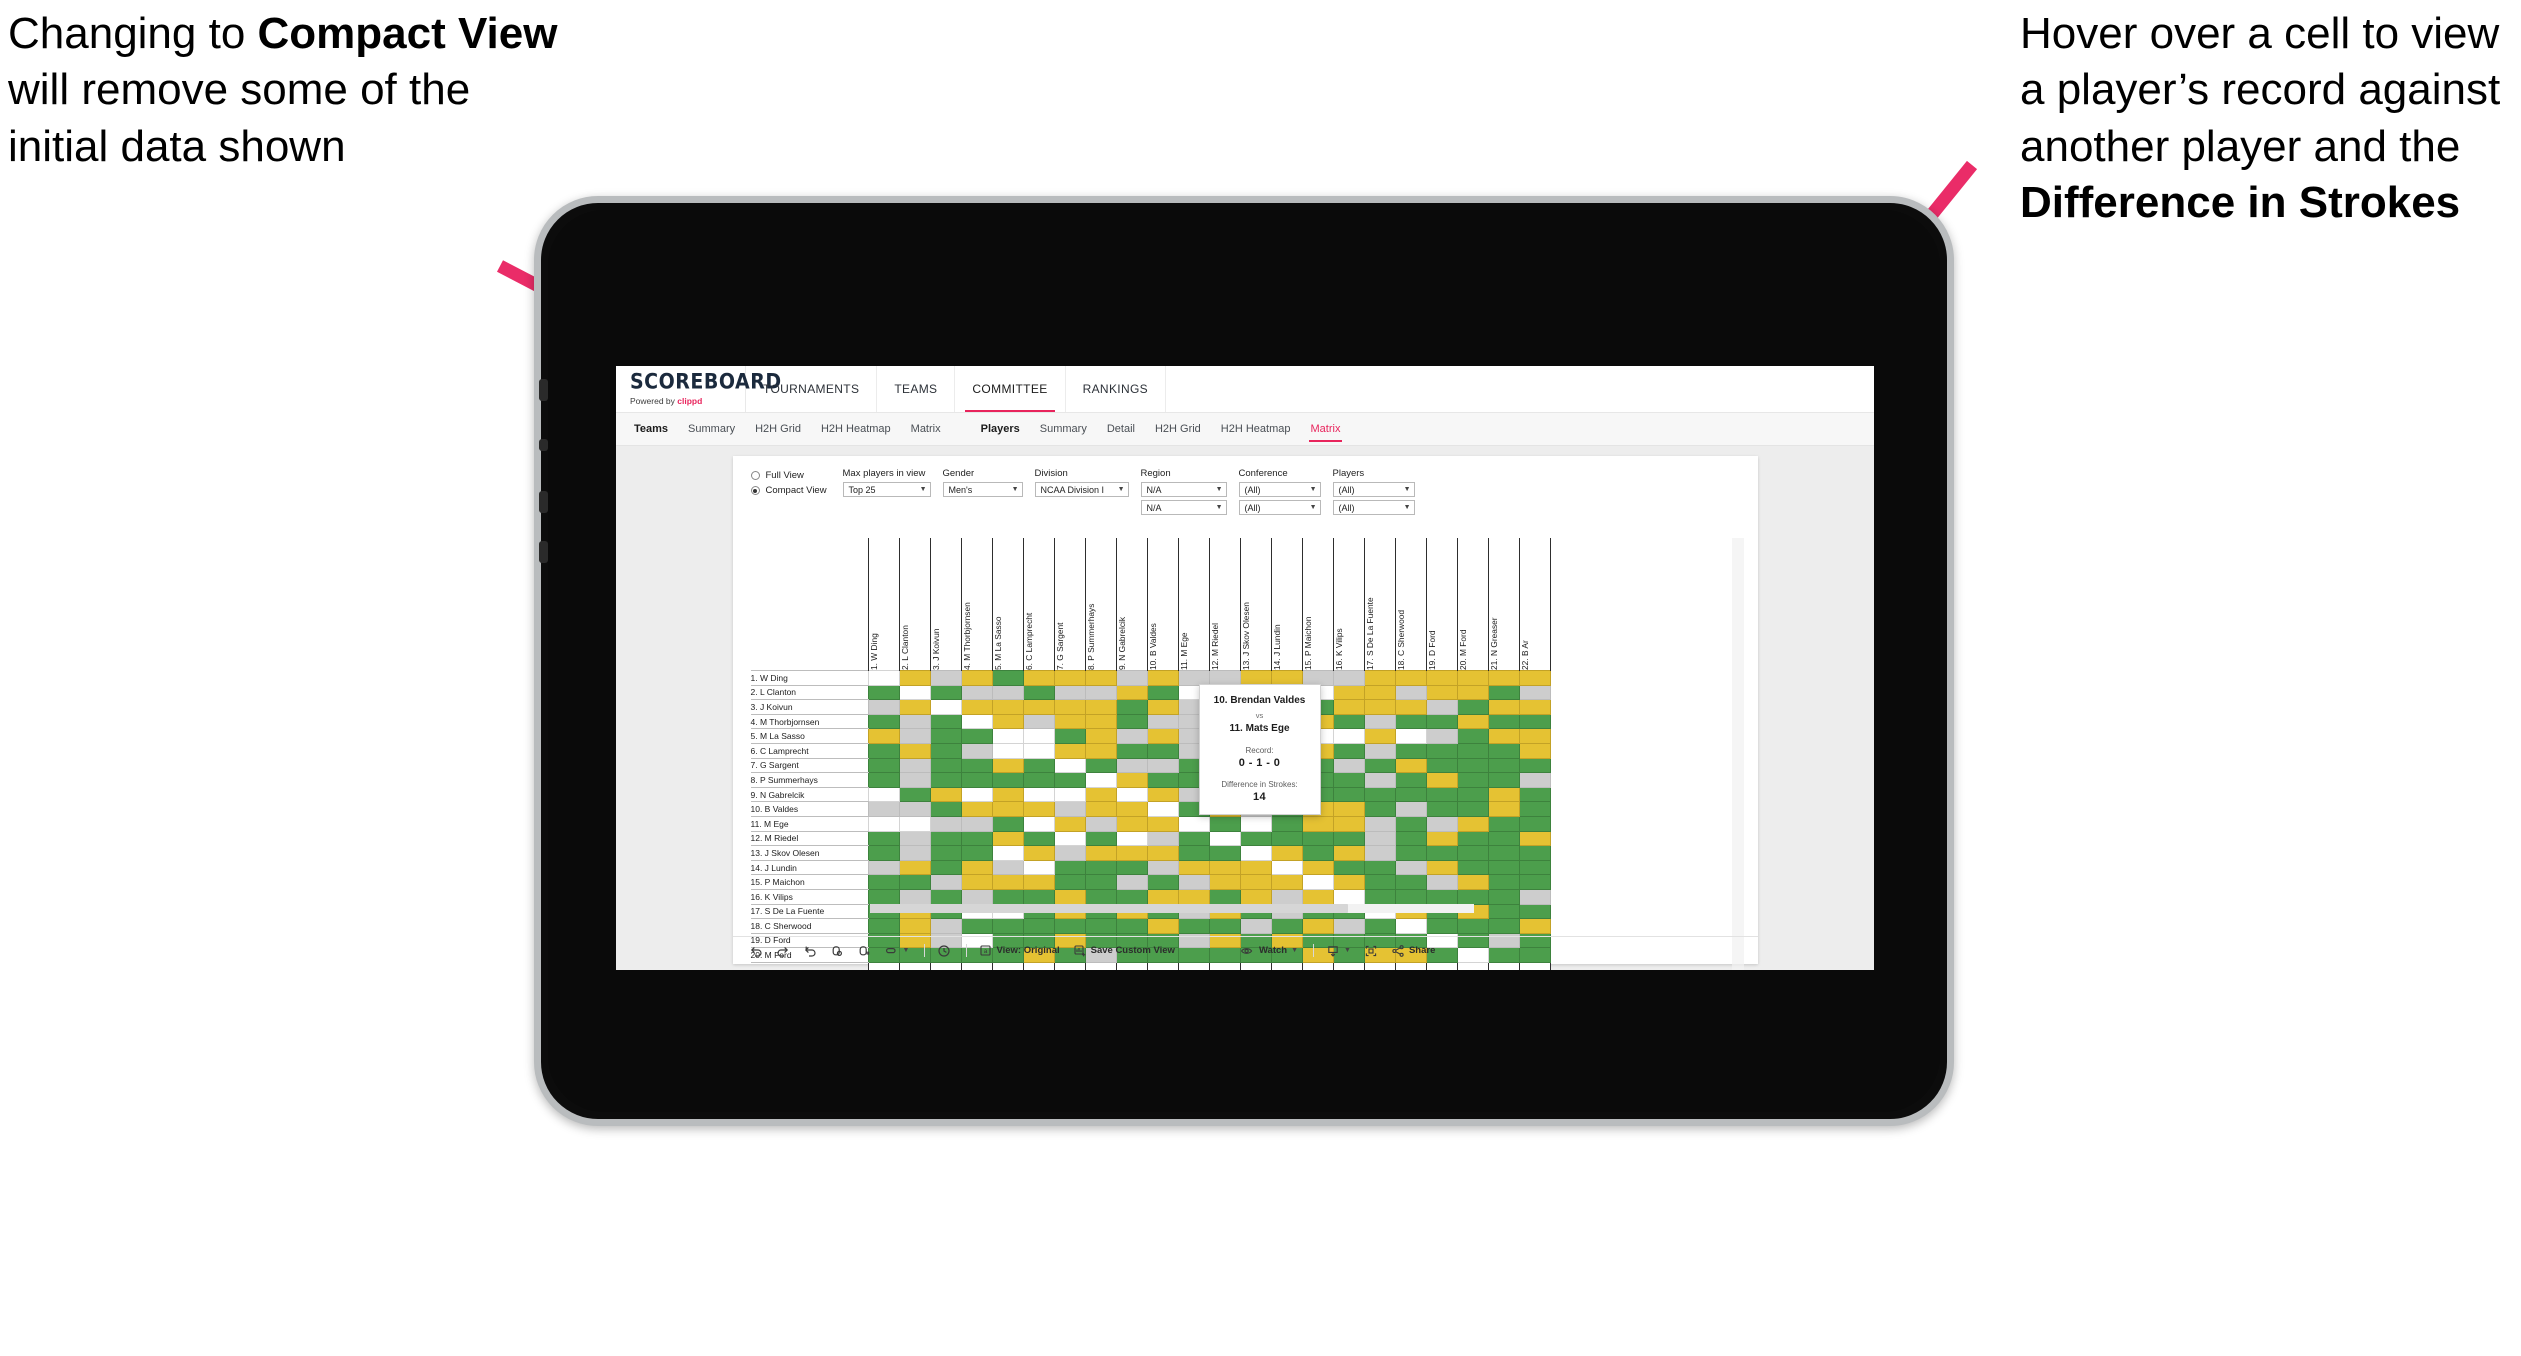 Image resolution: width=2521 pixels, height=1356 pixels. What do you see at coordinates (1116, 389) in the screenshot?
I see `nav-rankings: RANKINGS` at bounding box center [1116, 389].